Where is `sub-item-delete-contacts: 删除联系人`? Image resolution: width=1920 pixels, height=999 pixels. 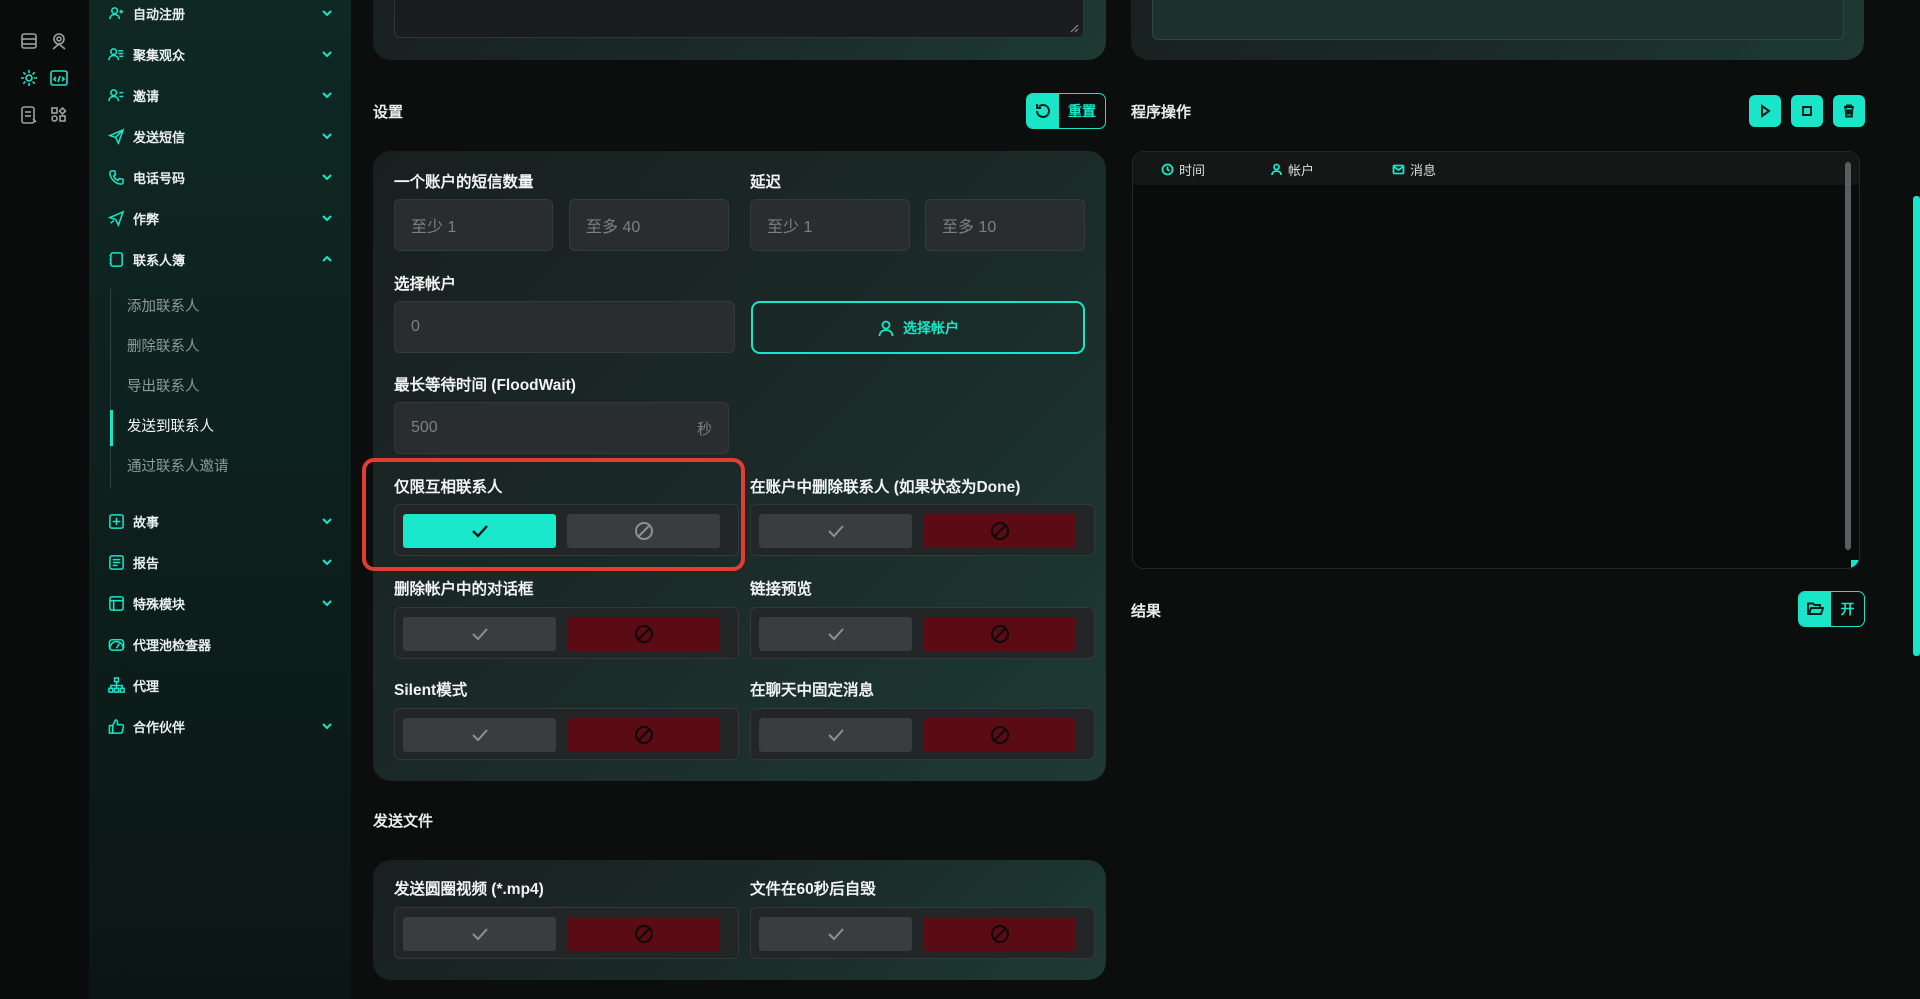
sub-item-delete-contacts: 删除联系人 is located at coordinates (163, 347).